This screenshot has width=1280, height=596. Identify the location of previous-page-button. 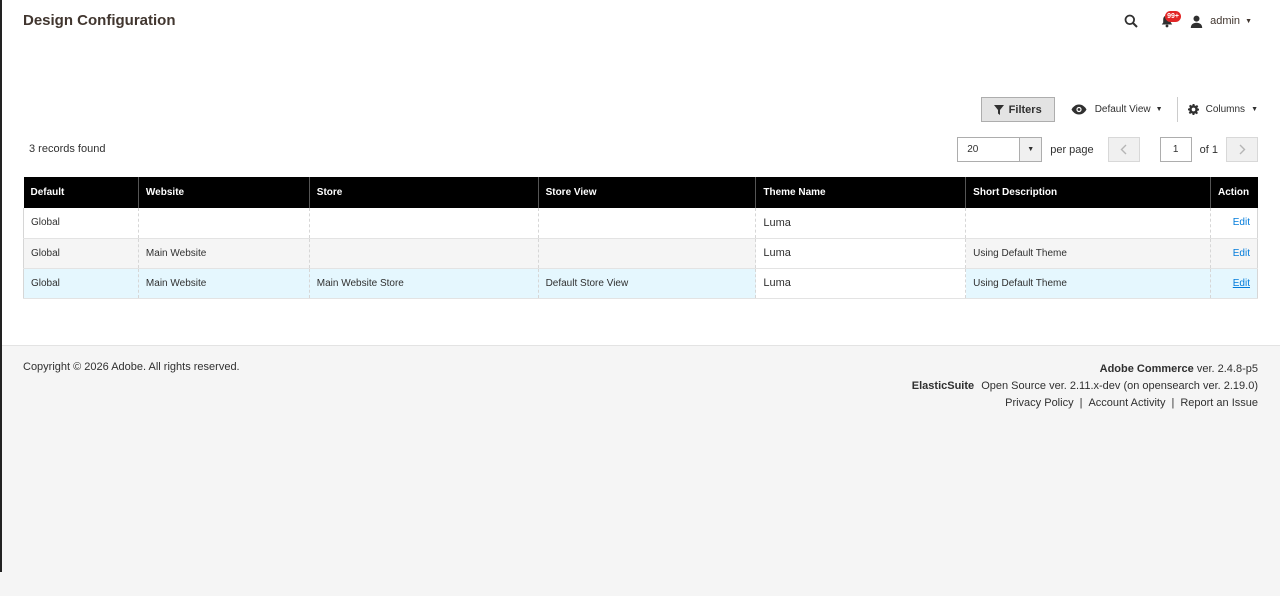
(1123, 149).